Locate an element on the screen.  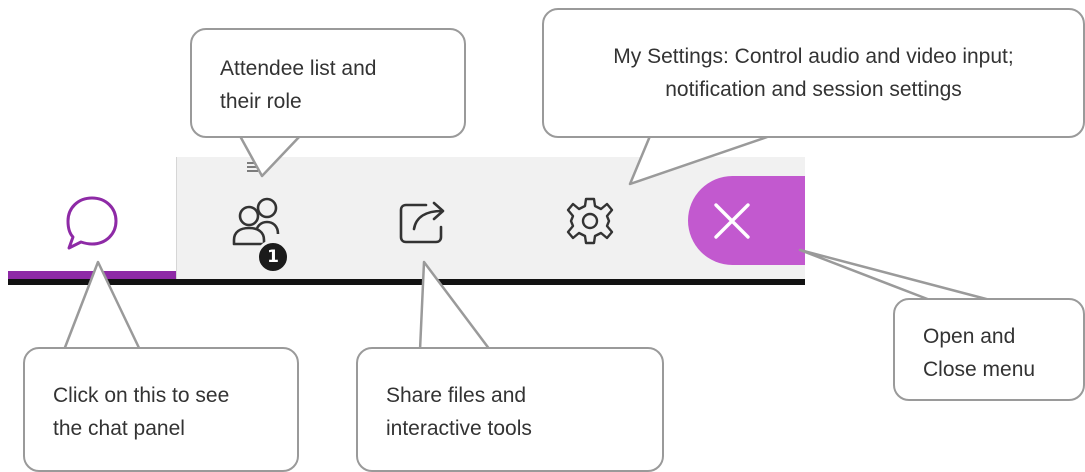
close-callout-line-2: Close menu is located at coordinates (979, 369).